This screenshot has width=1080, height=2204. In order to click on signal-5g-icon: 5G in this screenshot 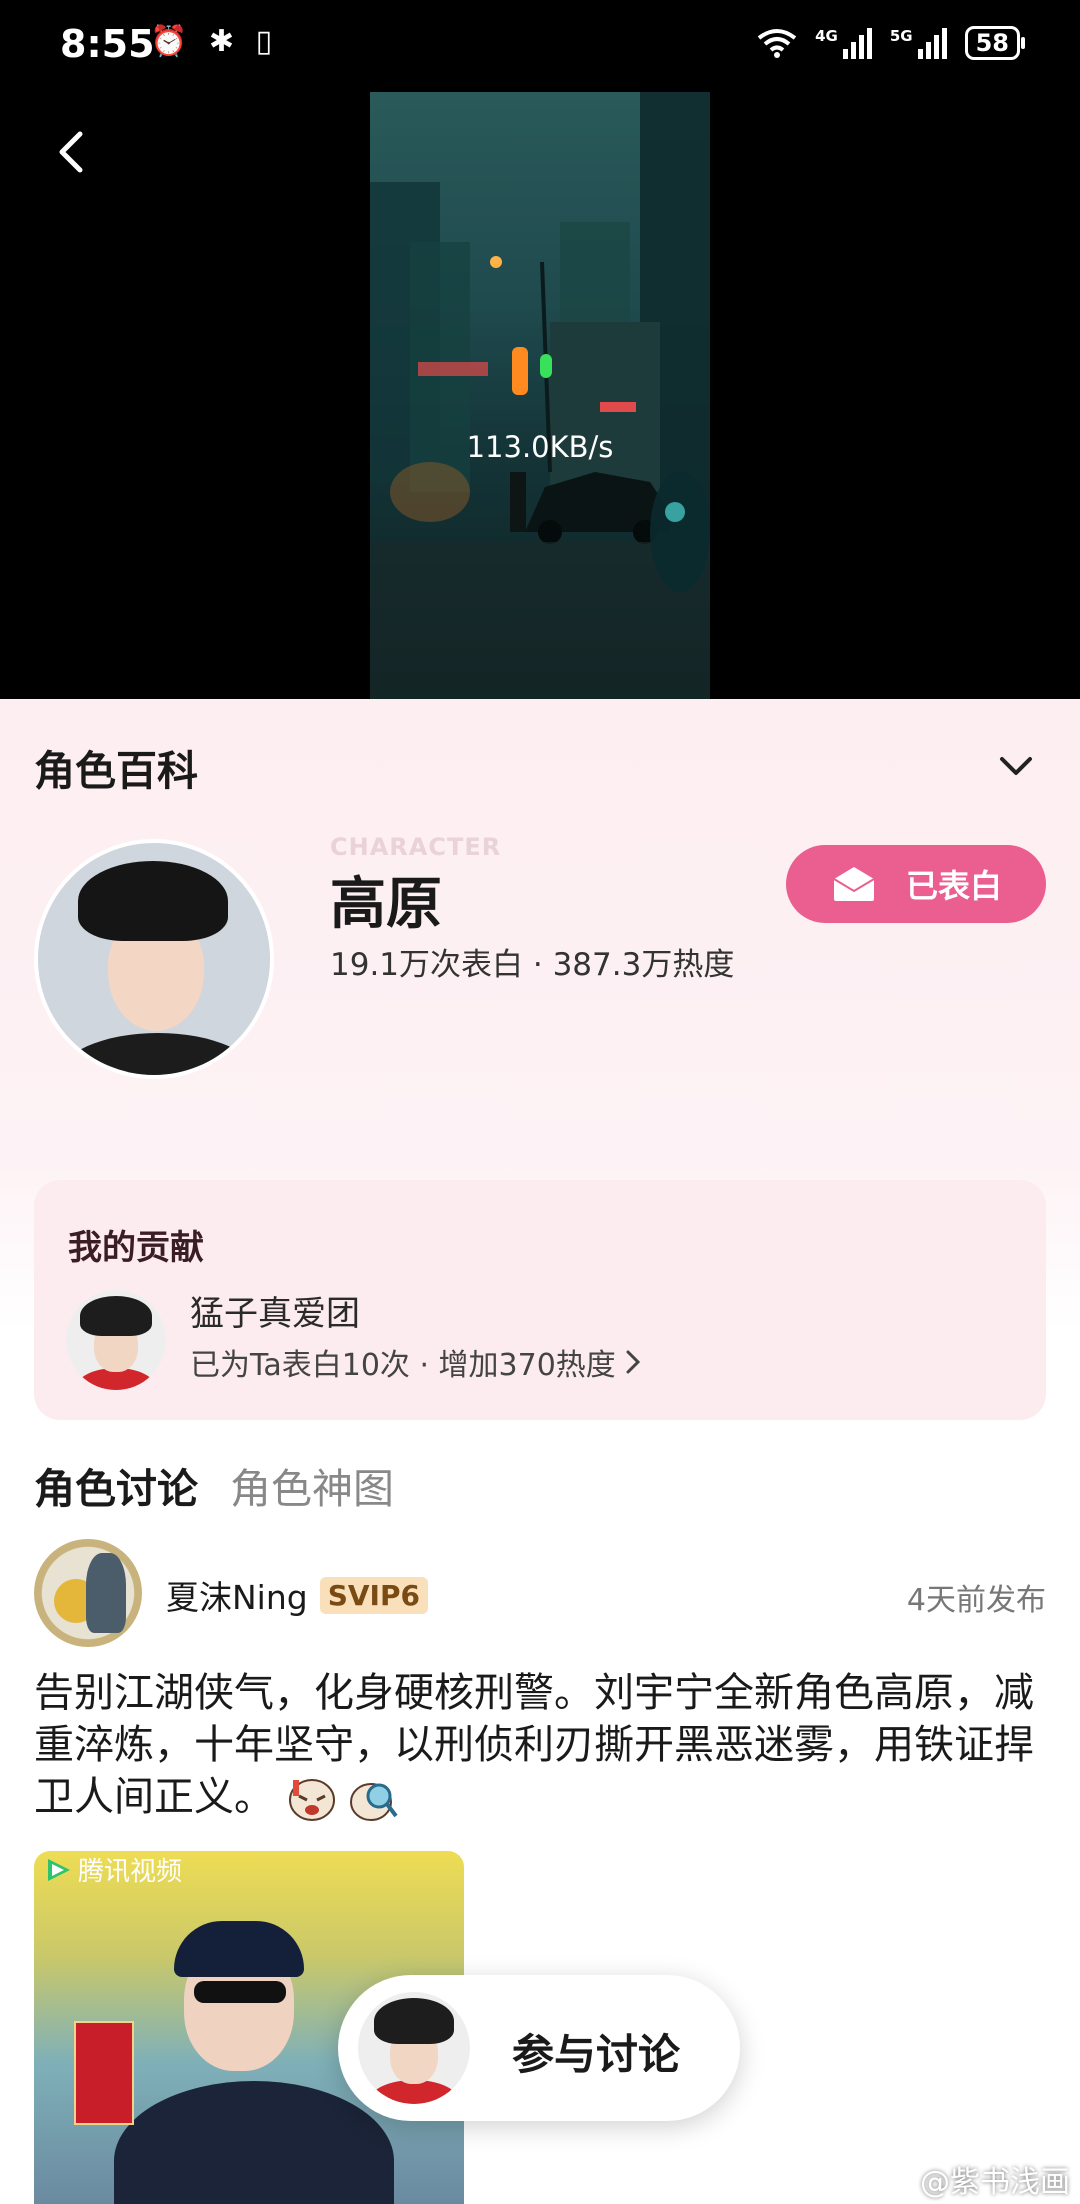, I will do `click(918, 43)`.